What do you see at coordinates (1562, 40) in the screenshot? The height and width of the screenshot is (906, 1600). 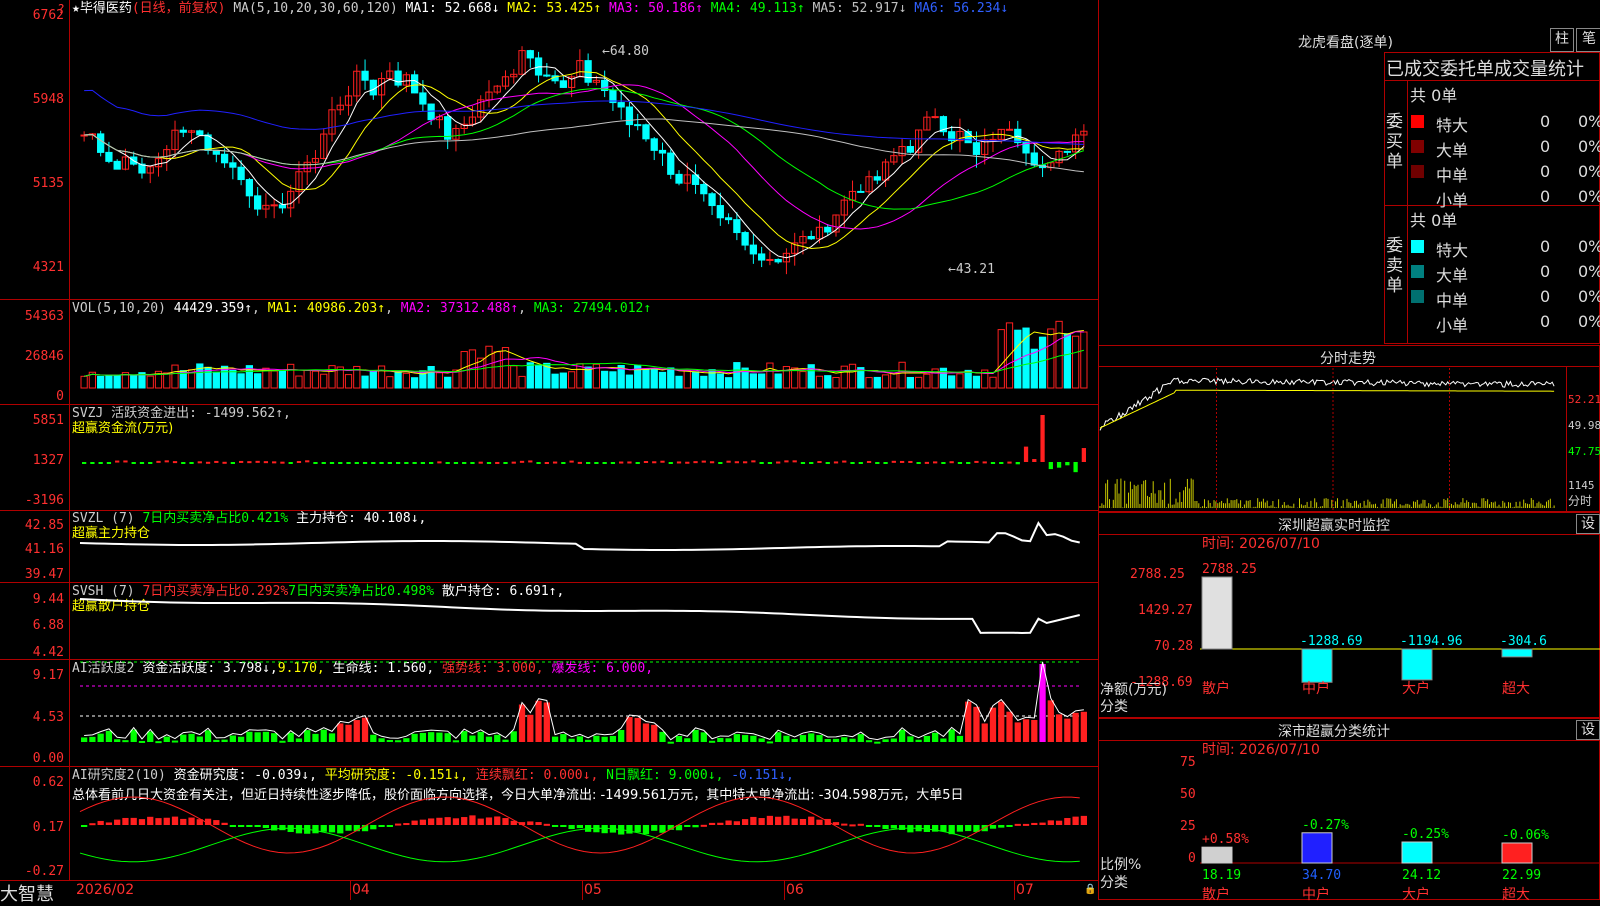 I see `bar-mode-button: 柱` at bounding box center [1562, 40].